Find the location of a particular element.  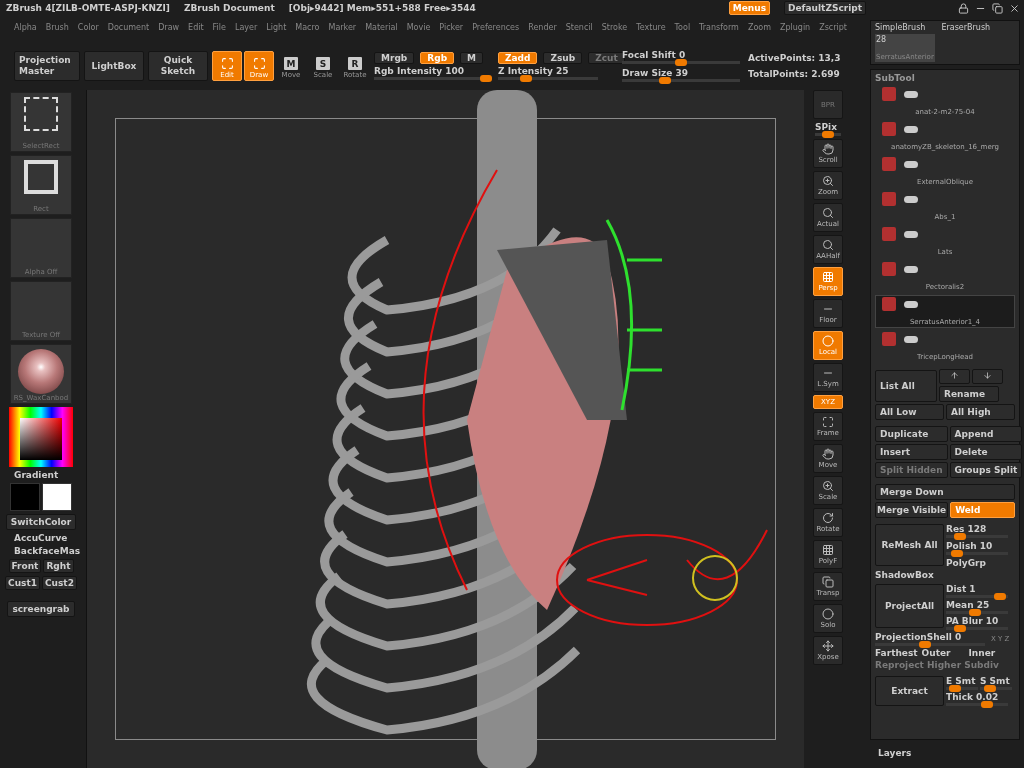

screengrab-button: screengrab is located at coordinates (41, 609).